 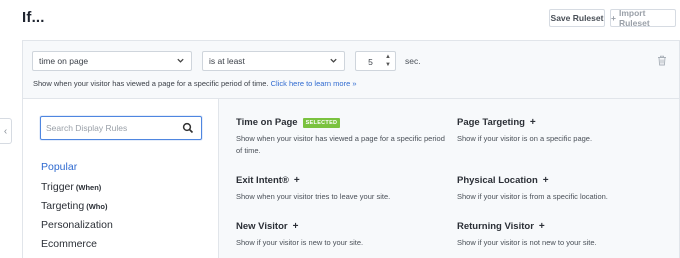 I want to click on learn-more-link: Click here to learn more », so click(x=314, y=83).